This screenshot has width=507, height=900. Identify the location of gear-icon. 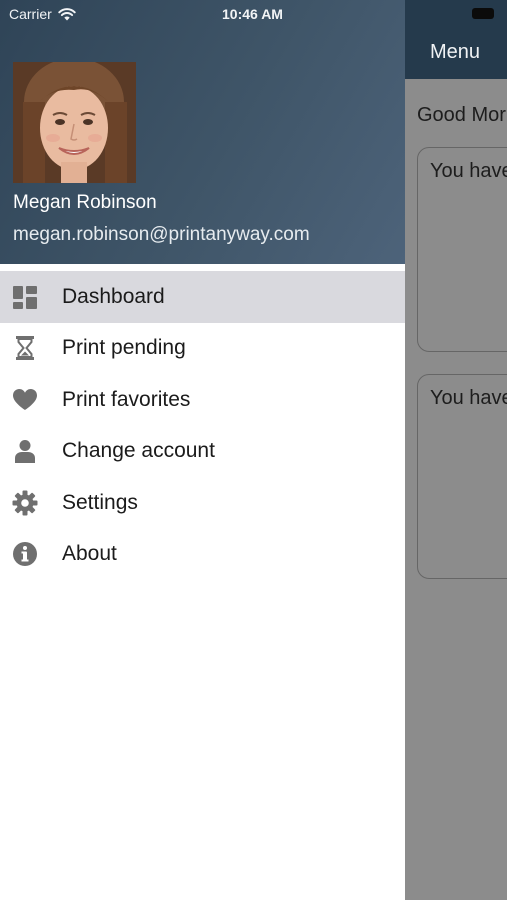
(25, 503).